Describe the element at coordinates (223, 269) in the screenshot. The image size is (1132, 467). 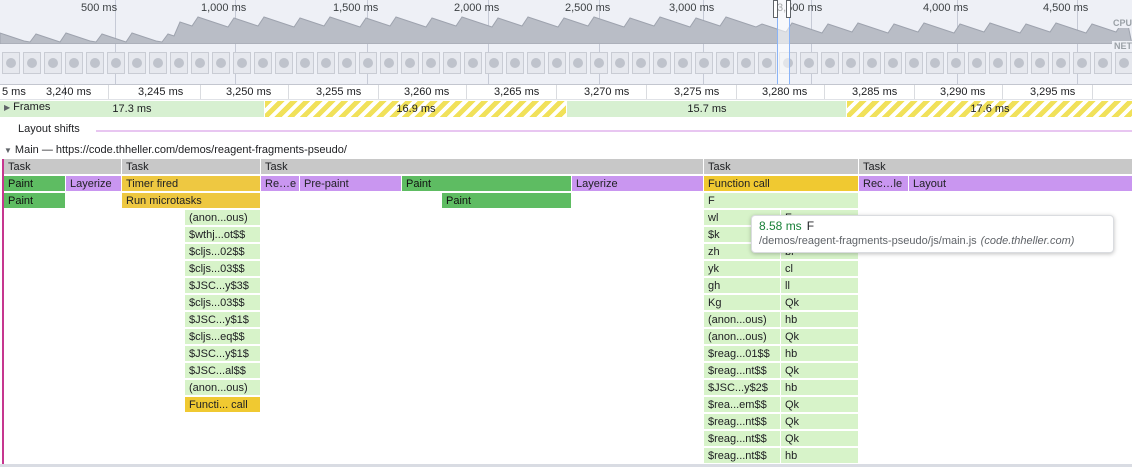
I see `js-frame-event: $cljs...03$$` at that location.